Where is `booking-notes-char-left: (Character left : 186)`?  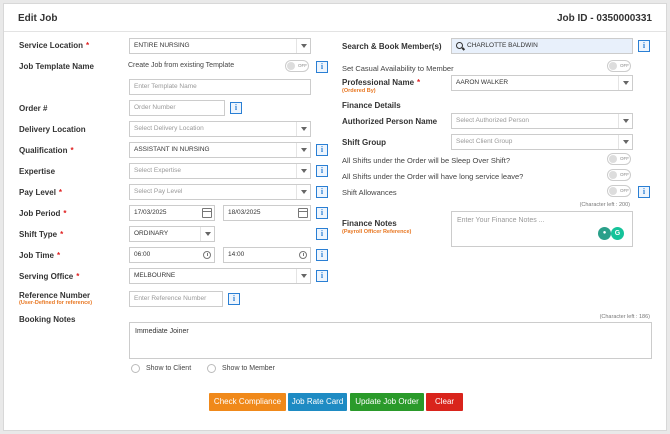
booking-notes-char-left: (Character left : 186) is located at coordinates (624, 317).